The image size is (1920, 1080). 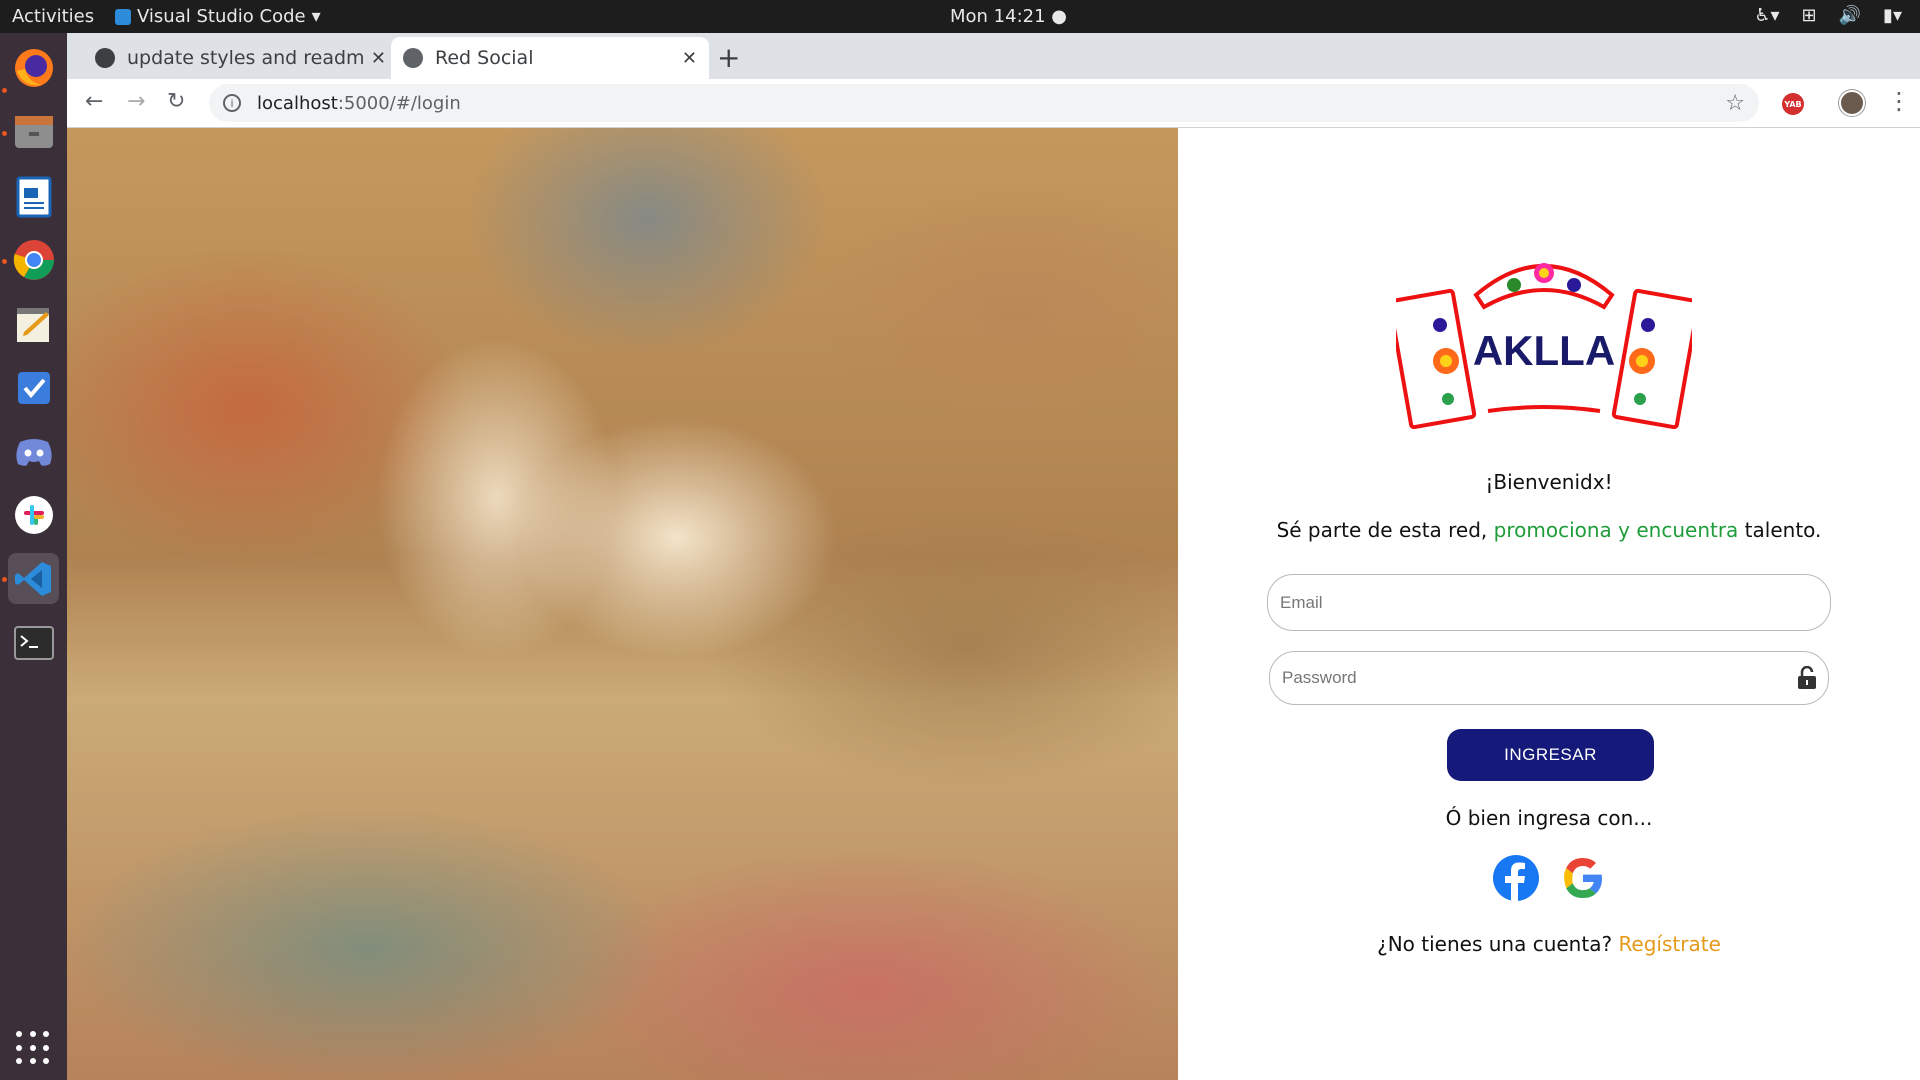 I want to click on app-menu: Visual Studio Code ▾, so click(x=218, y=16).